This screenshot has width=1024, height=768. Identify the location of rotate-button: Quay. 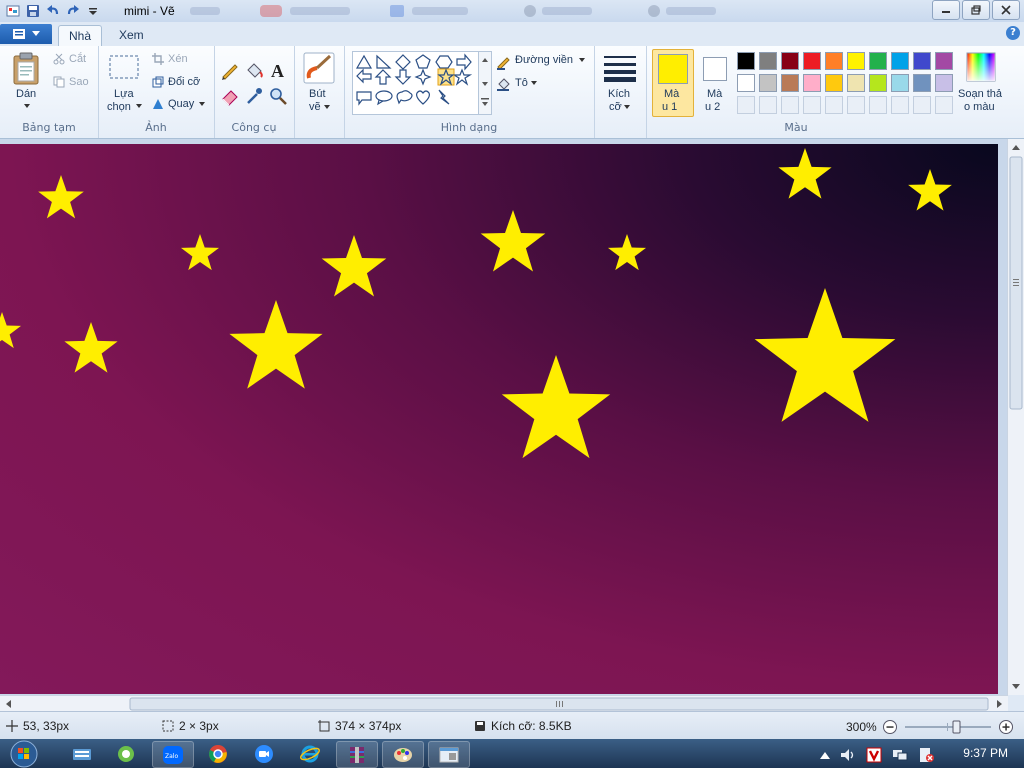
(181, 104).